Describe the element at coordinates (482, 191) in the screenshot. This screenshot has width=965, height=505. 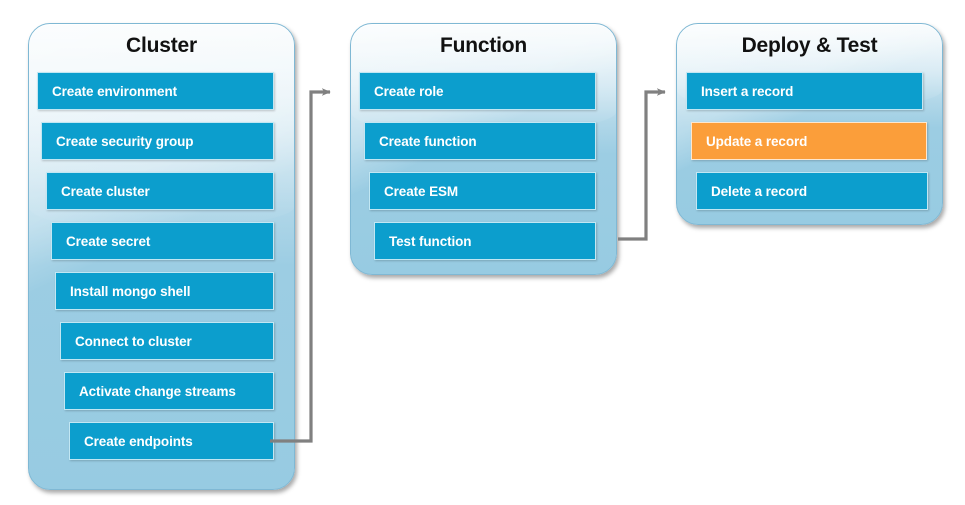
I see `step-create-esm: Create ESM` at that location.